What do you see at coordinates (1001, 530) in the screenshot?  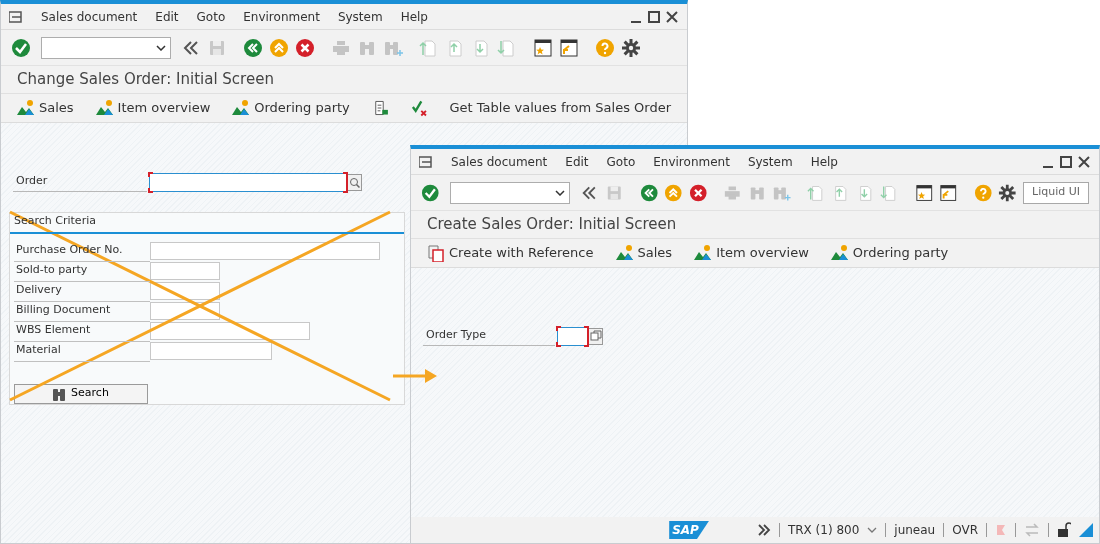 I see `flag-icon` at bounding box center [1001, 530].